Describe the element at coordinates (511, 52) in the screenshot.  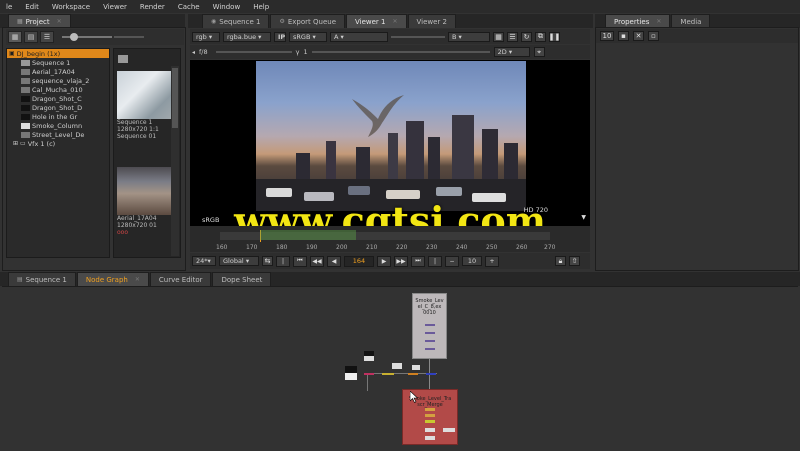
I see `view-mode-dropdown: 2D ▾` at that location.